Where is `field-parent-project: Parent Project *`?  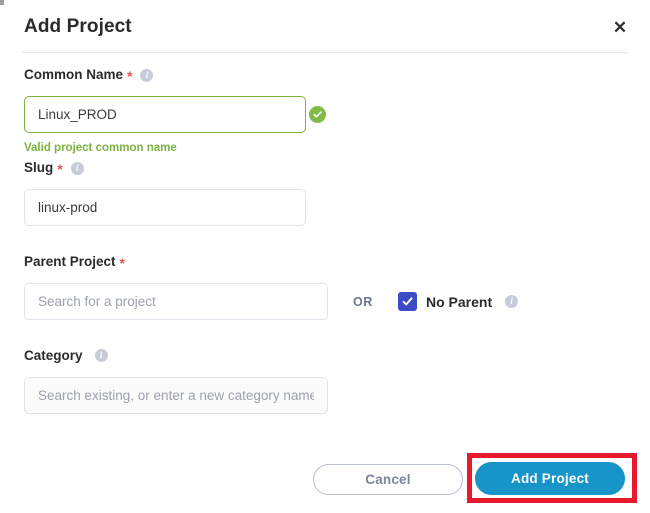
field-parent-project: Parent Project * is located at coordinates (74, 262).